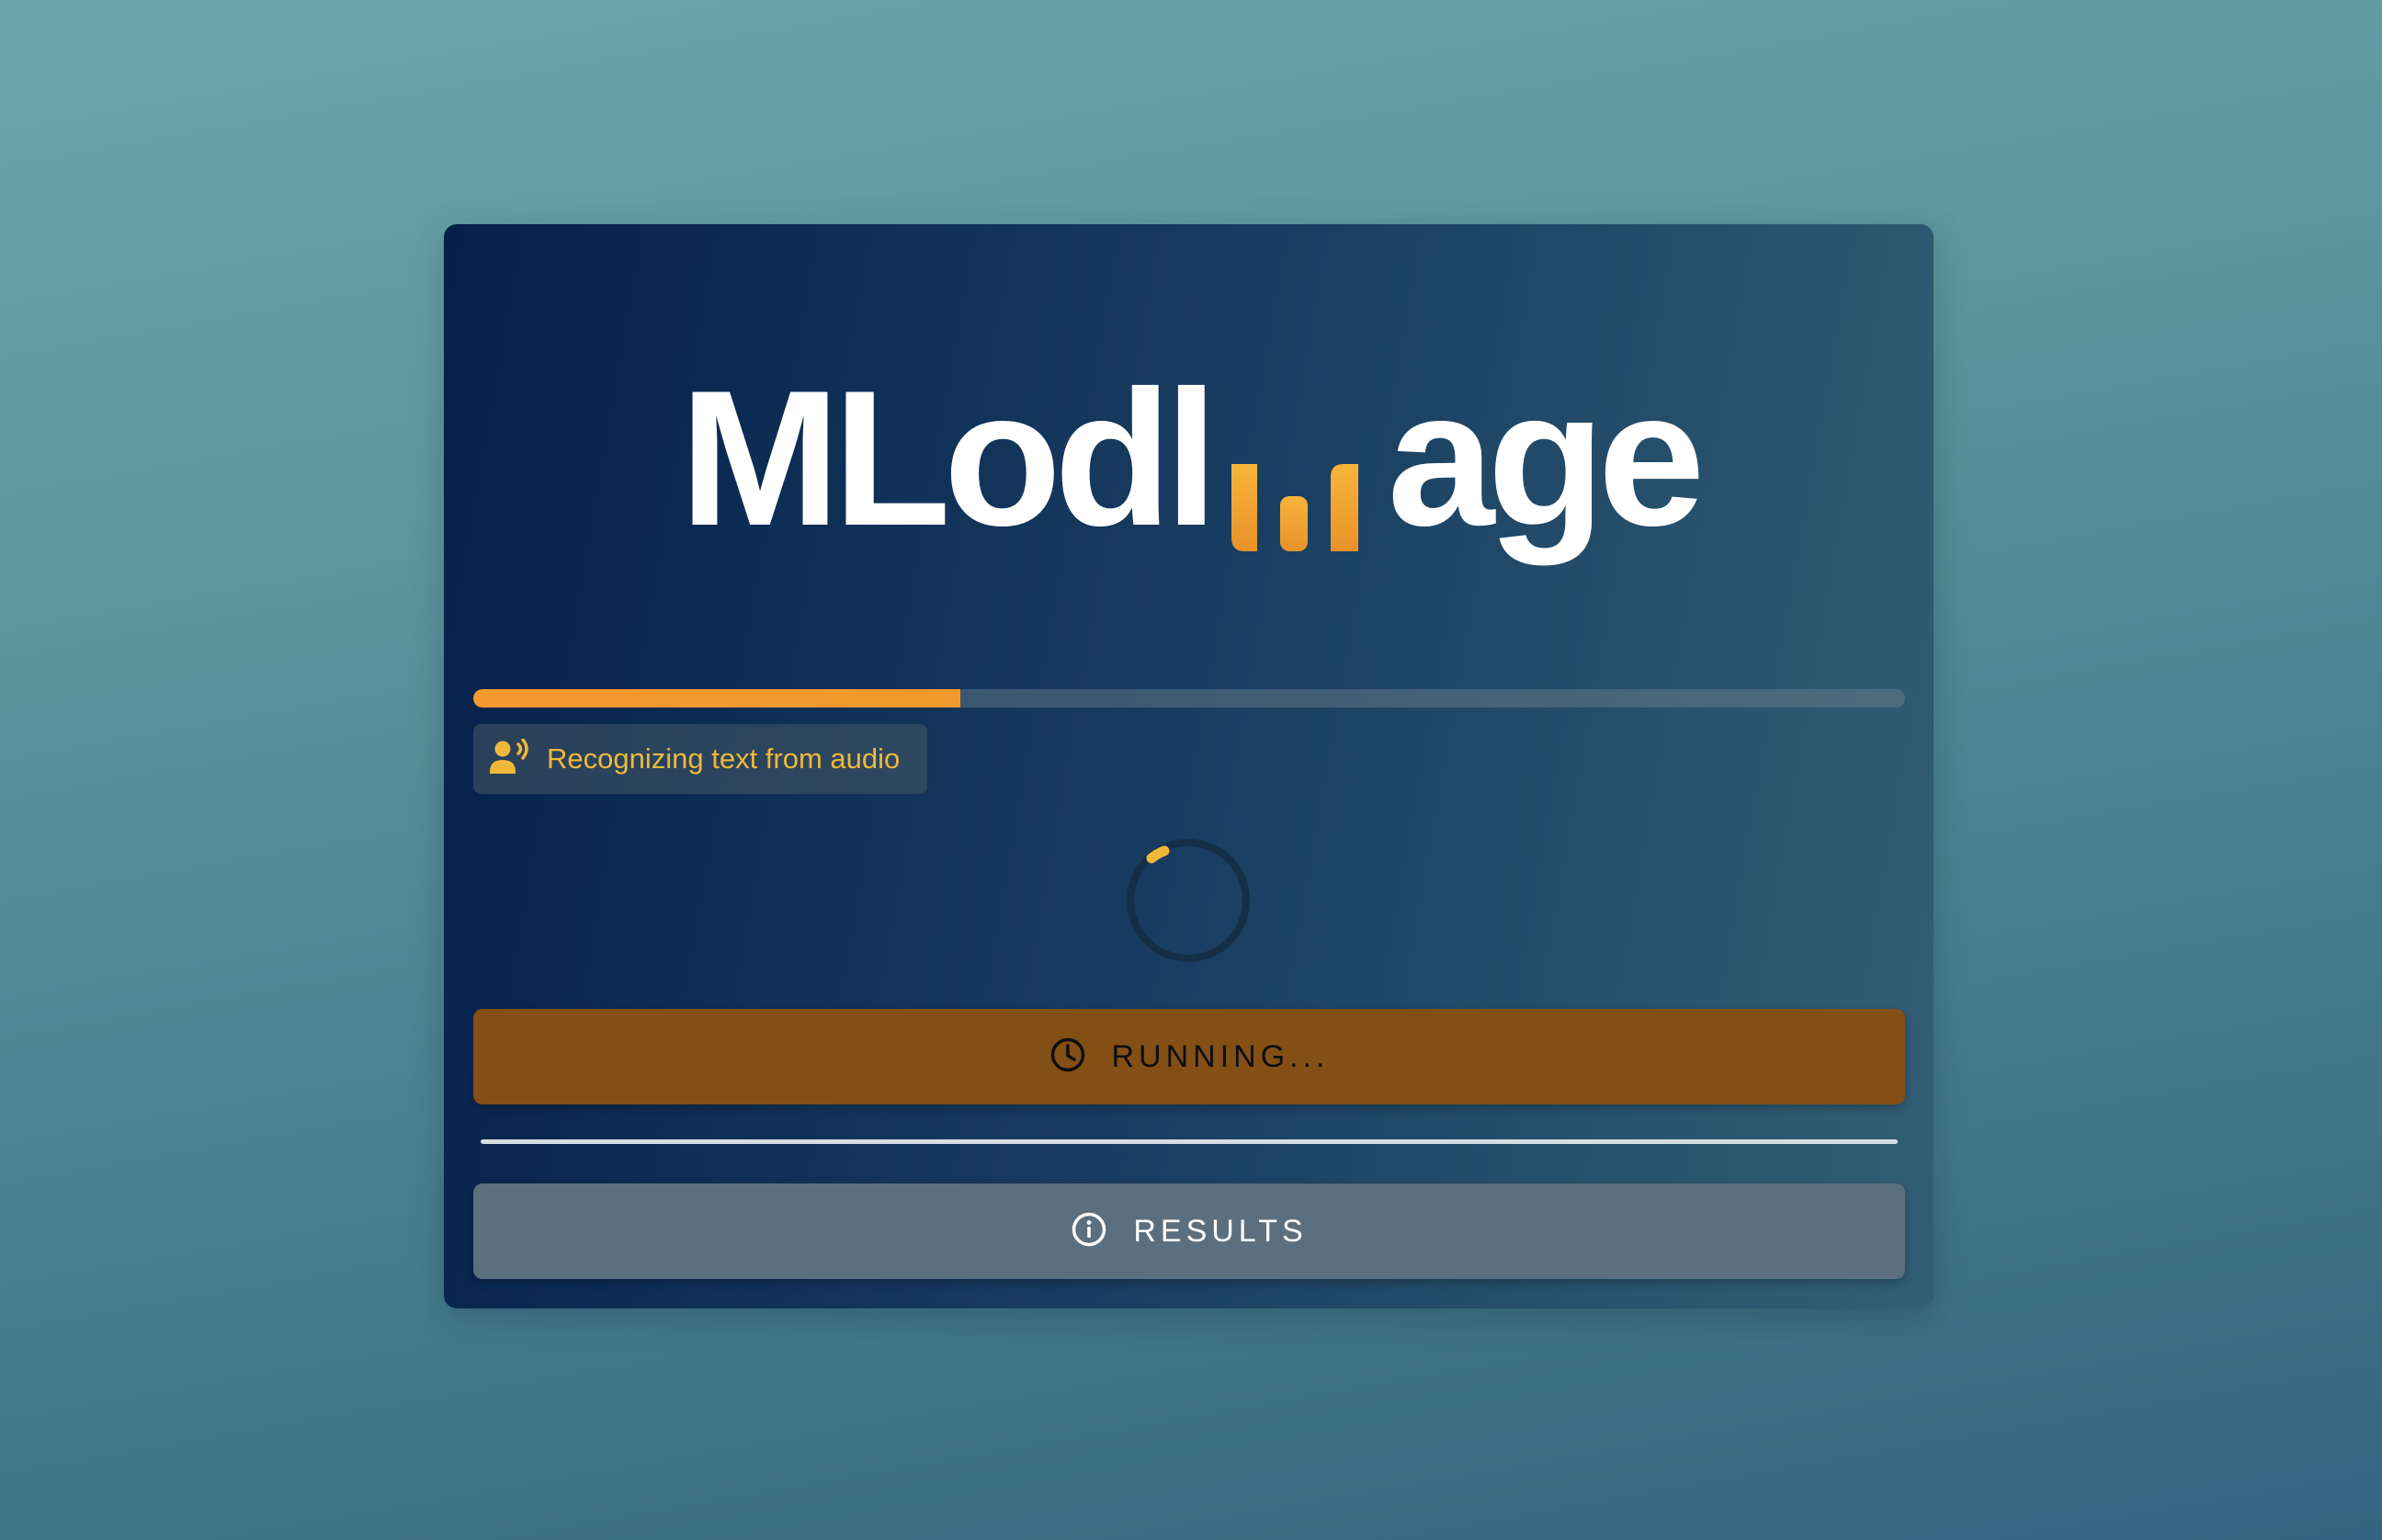 The image size is (2382, 1540). Describe the element at coordinates (1190, 1141) in the screenshot. I see `divider` at that location.